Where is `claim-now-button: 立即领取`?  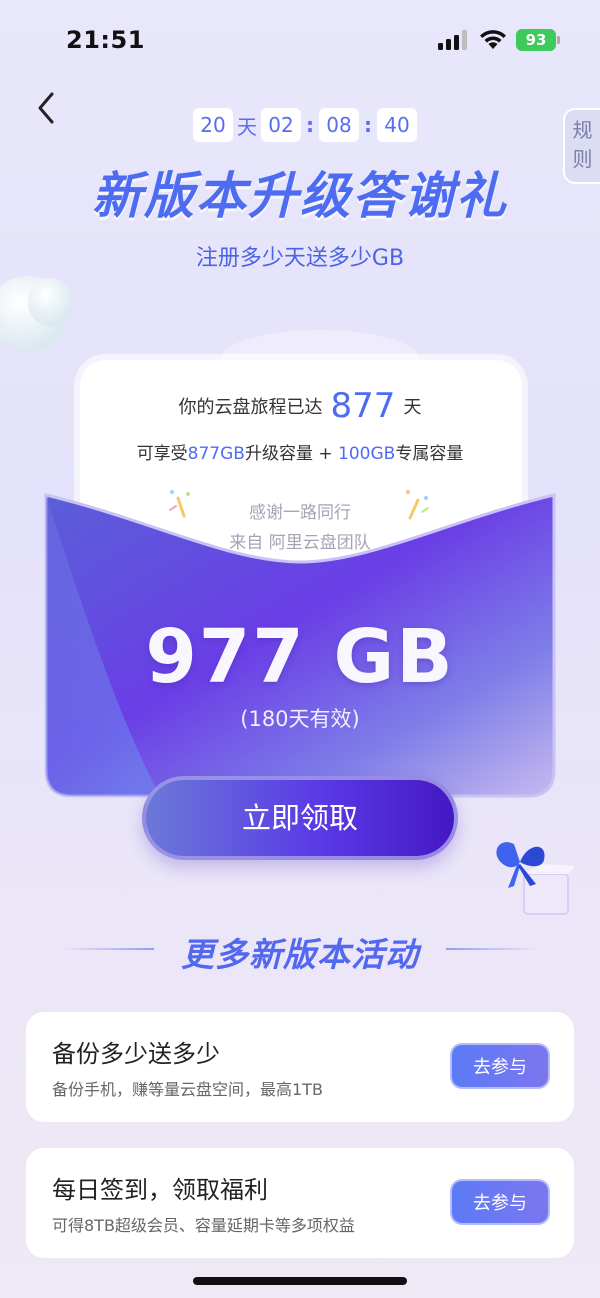 claim-now-button: 立即领取 is located at coordinates (300, 818).